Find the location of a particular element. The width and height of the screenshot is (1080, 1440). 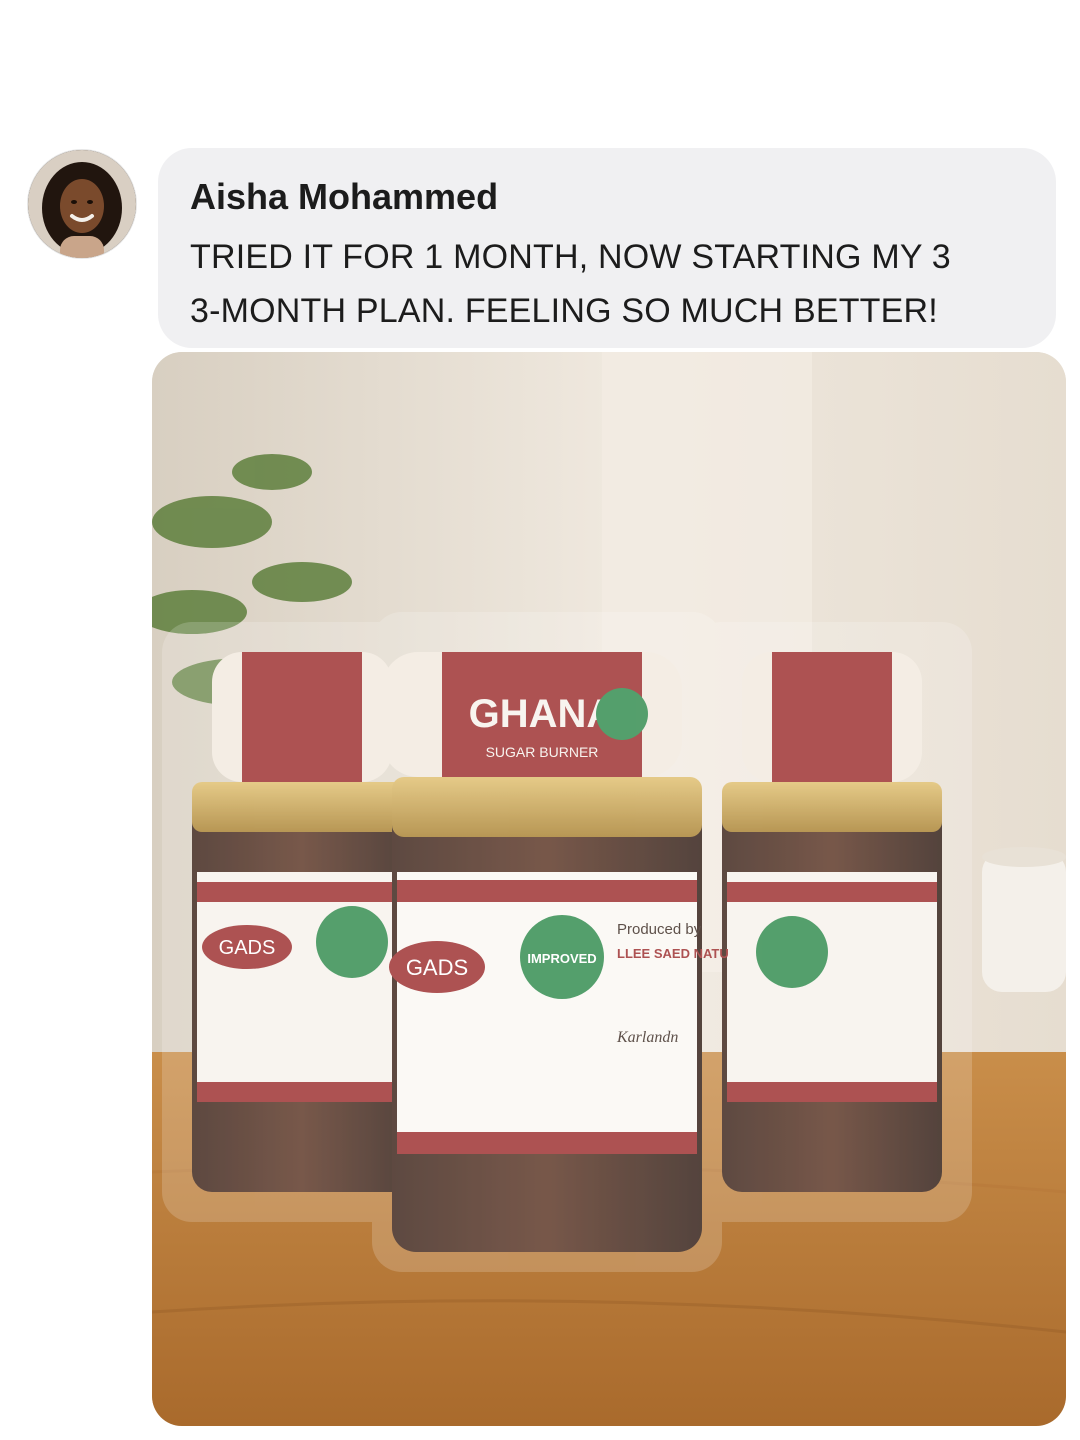

user-avatar is located at coordinates (82, 204).